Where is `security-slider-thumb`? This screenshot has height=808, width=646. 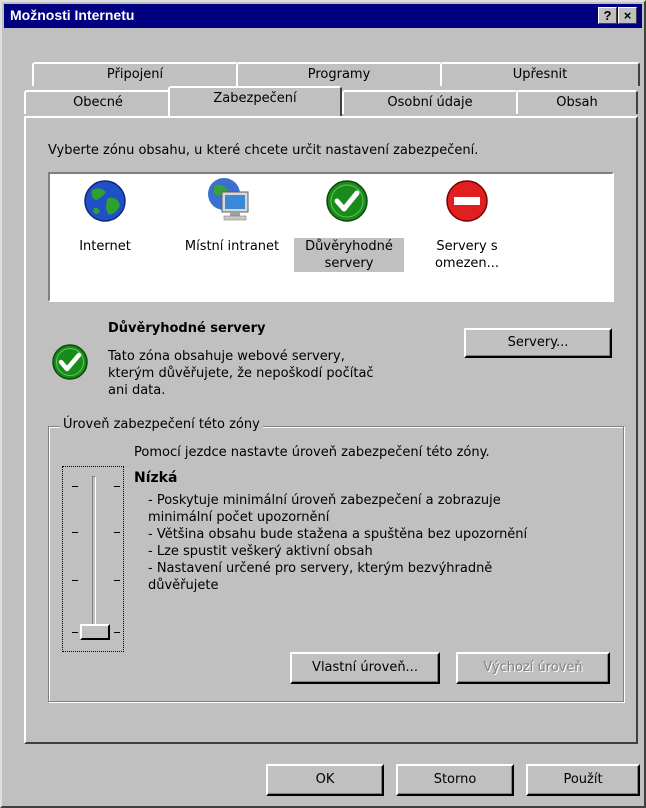
security-slider-thumb is located at coordinates (95, 632).